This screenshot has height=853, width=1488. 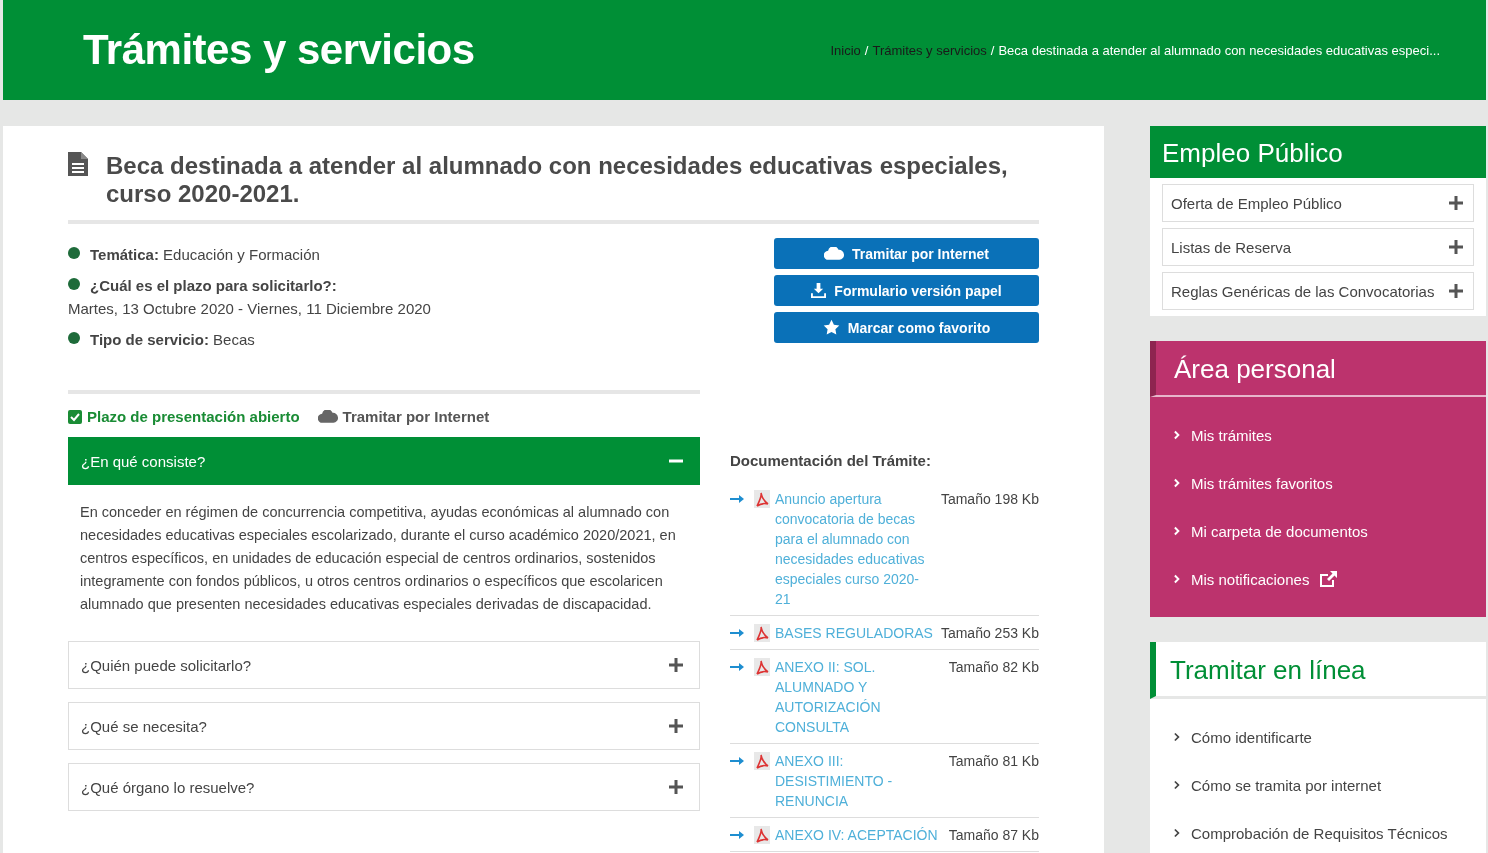 I want to click on file-size: Tamaño 81 Kb, so click(x=993, y=761).